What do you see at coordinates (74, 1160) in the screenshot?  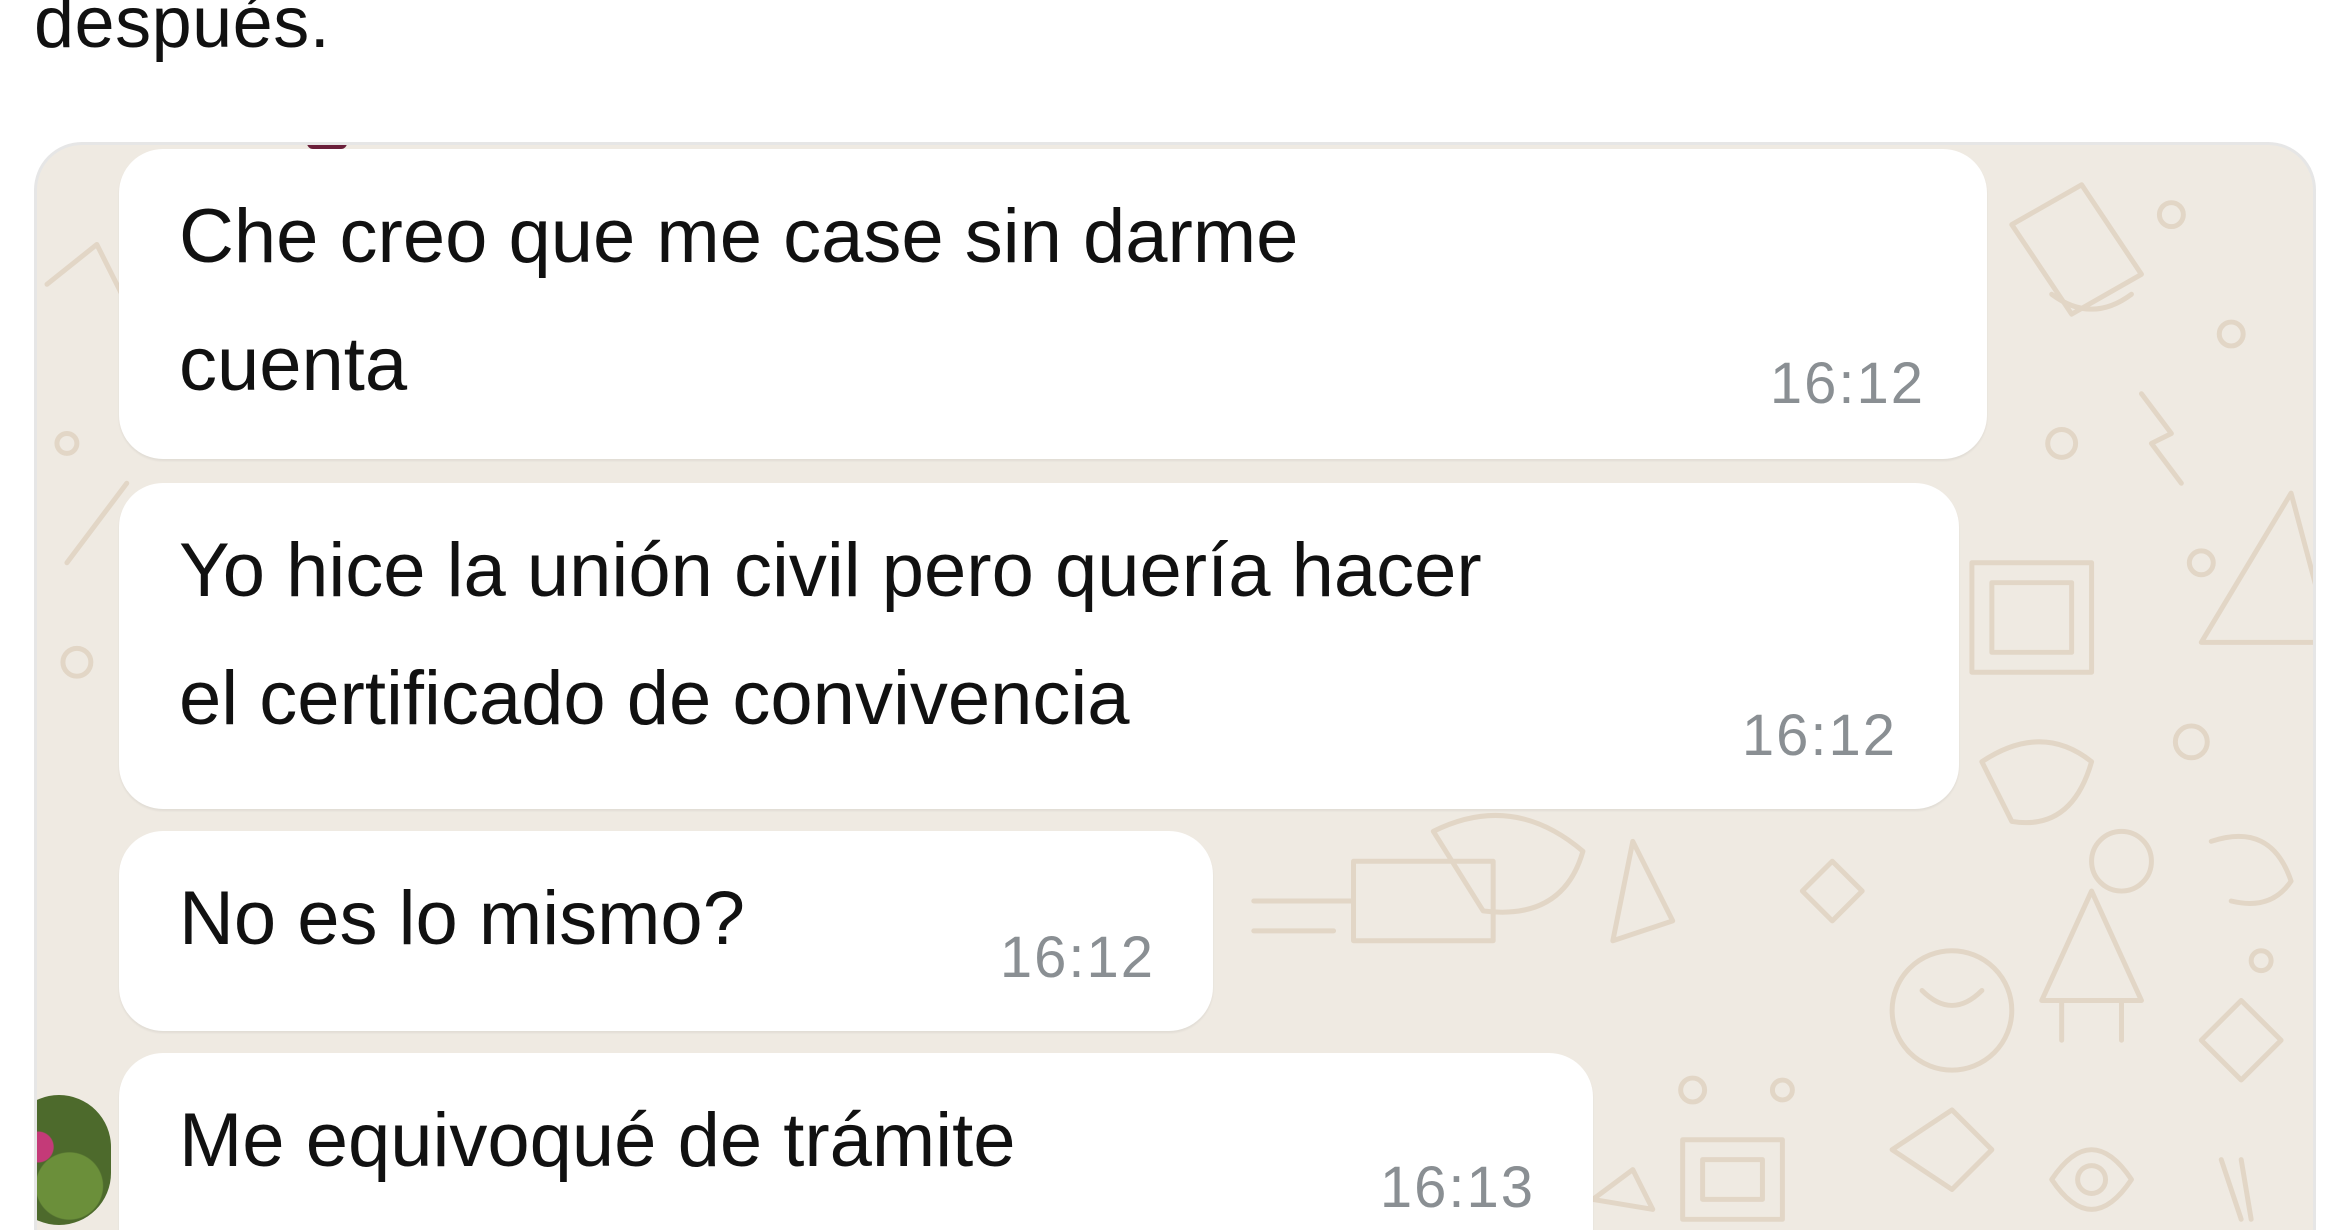 I see `sender-avatar` at bounding box center [74, 1160].